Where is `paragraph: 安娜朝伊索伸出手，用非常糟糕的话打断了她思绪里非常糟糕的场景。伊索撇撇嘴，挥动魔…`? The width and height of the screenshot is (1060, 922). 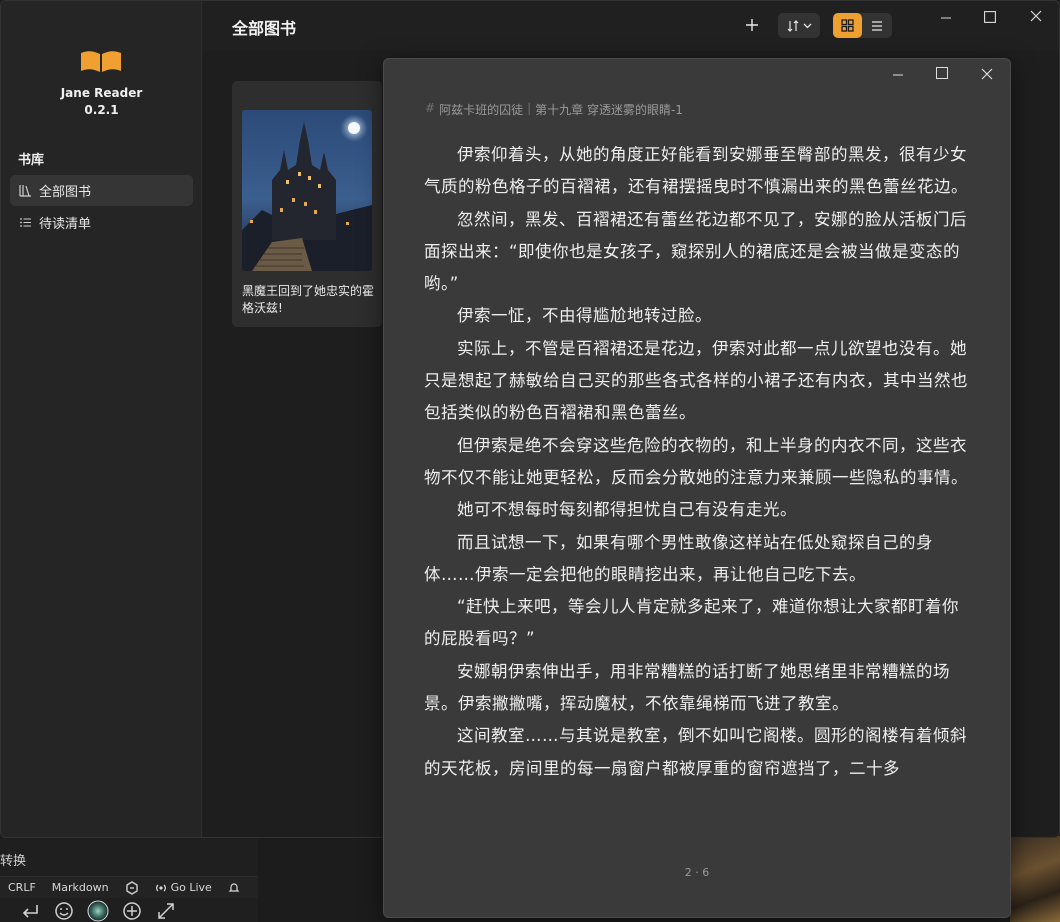 paragraph: 安娜朝伊索伸出手，用非常糟糕的话打断了她思绪里非常糟糕的场景。伊索撇撇嘴，挥动魔… is located at coordinates (687, 687).